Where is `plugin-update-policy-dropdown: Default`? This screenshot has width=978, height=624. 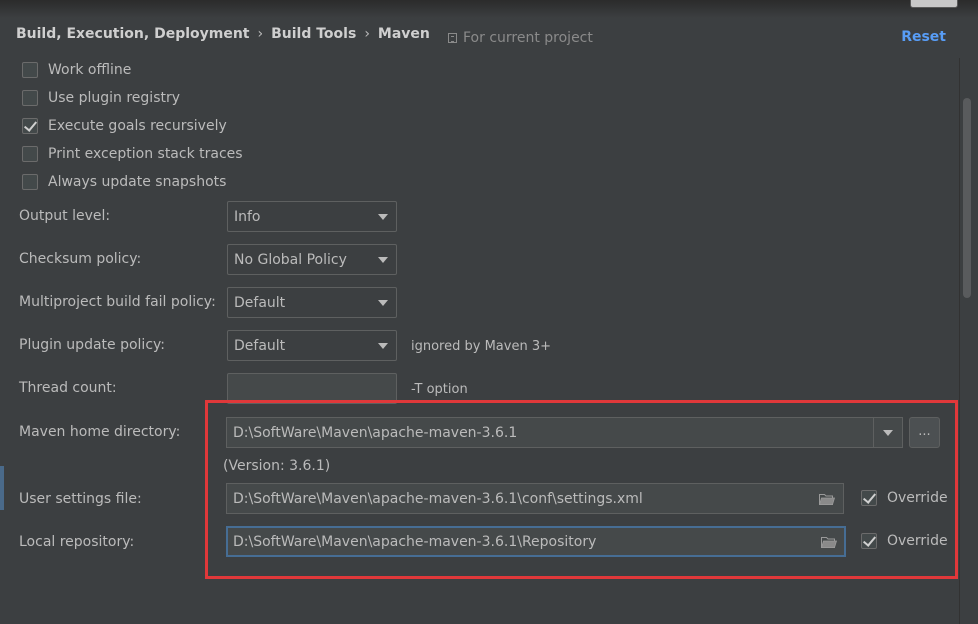
plugin-update-policy-dropdown: Default is located at coordinates (312, 345).